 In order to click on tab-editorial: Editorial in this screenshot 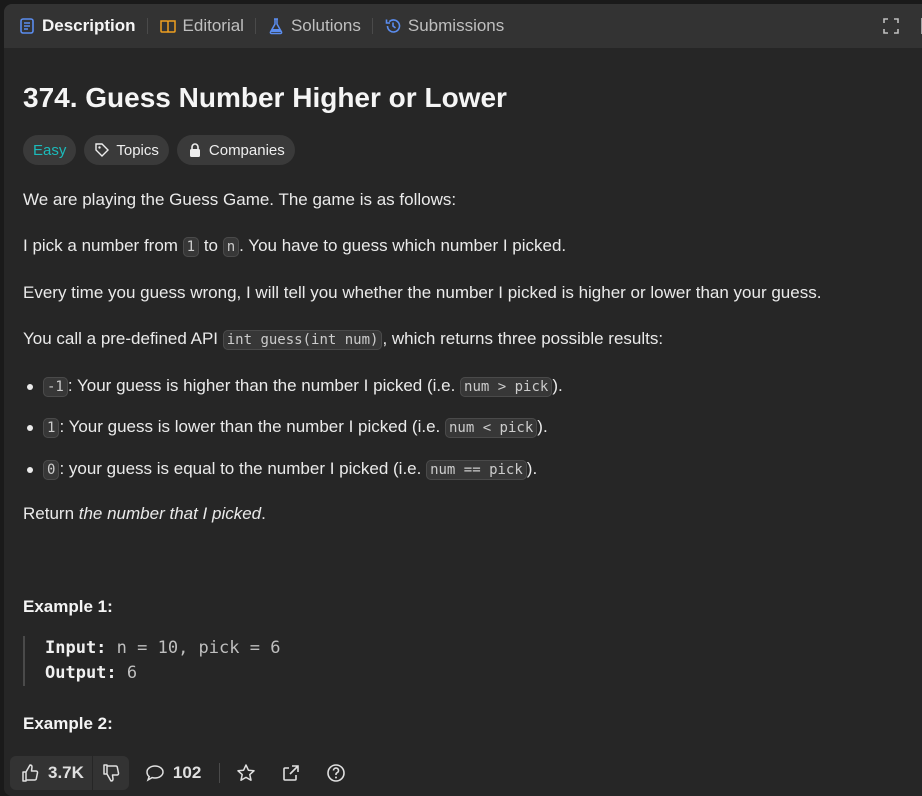, I will do `click(201, 26)`.